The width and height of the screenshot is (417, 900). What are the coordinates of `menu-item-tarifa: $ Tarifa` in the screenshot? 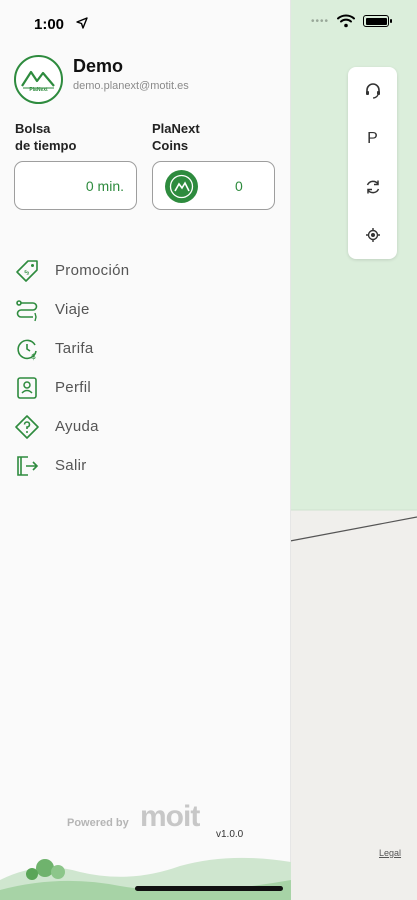 It's located at (144, 348).